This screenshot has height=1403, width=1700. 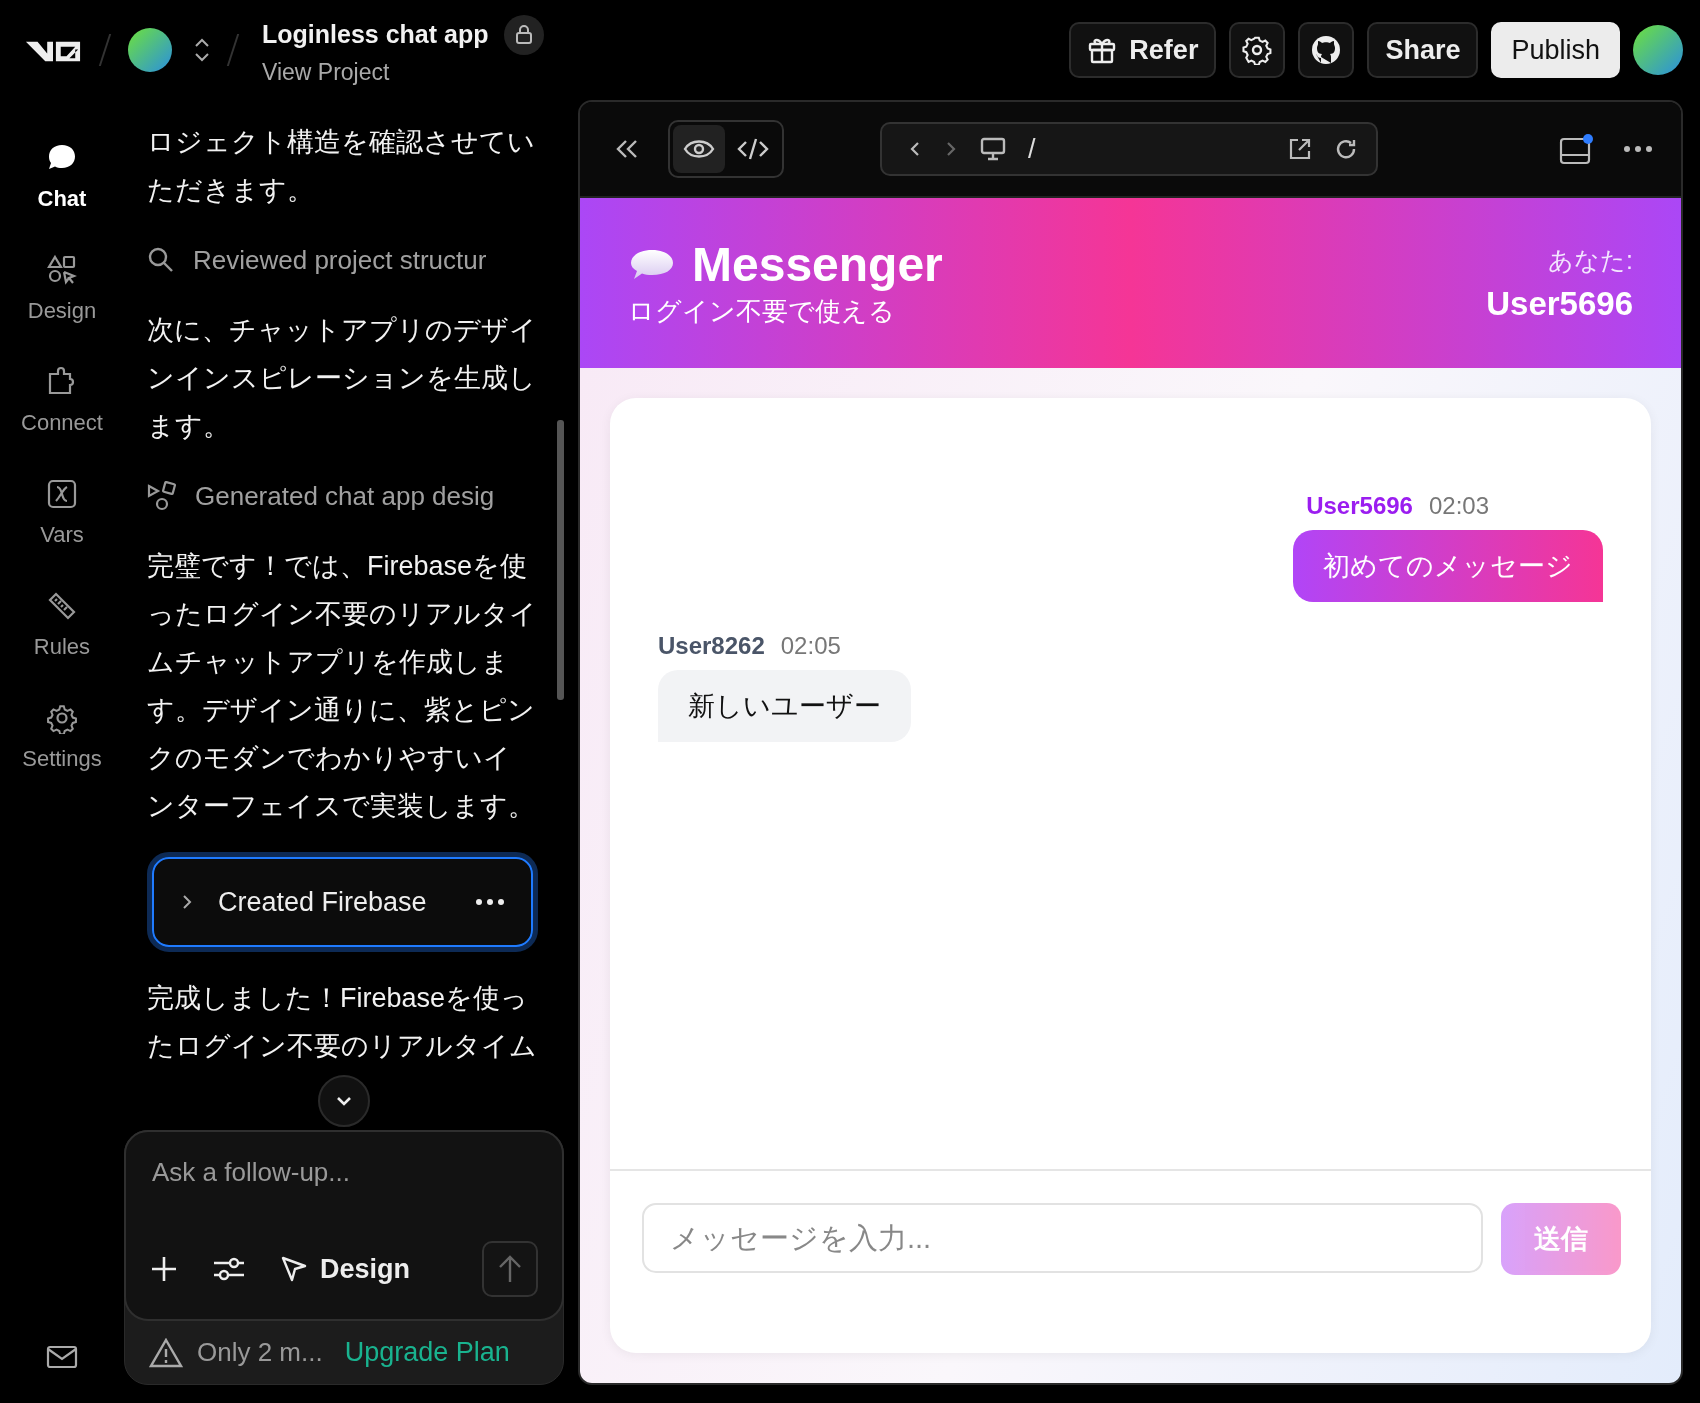 I want to click on url-path: /, so click(x=1032, y=149).